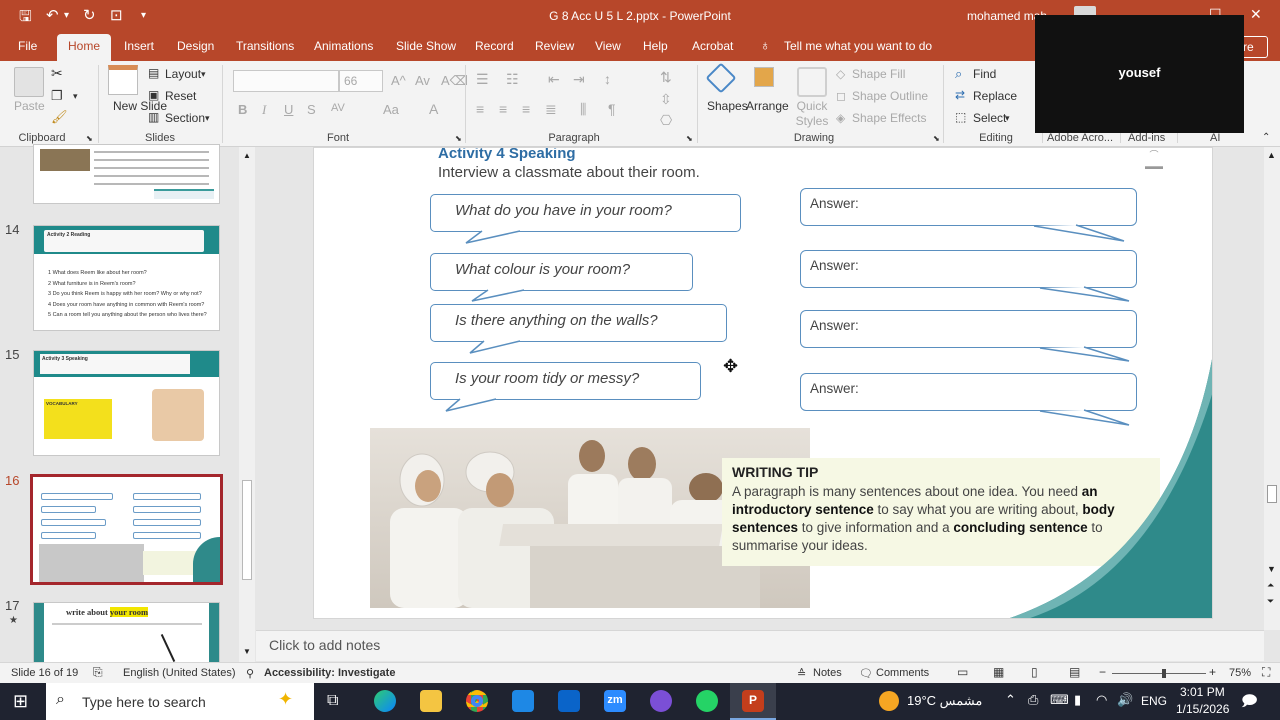 This screenshot has height=720, width=1280. What do you see at coordinates (503, 109) in the screenshot?
I see `align-center-icon: ≡` at bounding box center [503, 109].